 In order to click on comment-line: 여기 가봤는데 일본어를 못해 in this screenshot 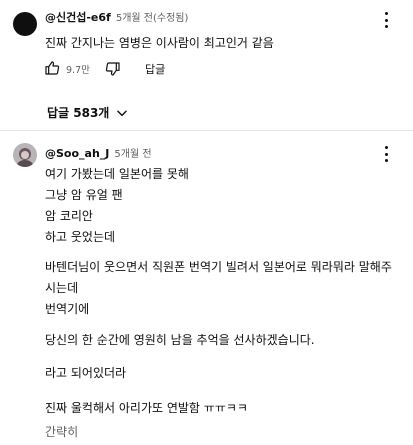, I will do `click(117, 174)`.